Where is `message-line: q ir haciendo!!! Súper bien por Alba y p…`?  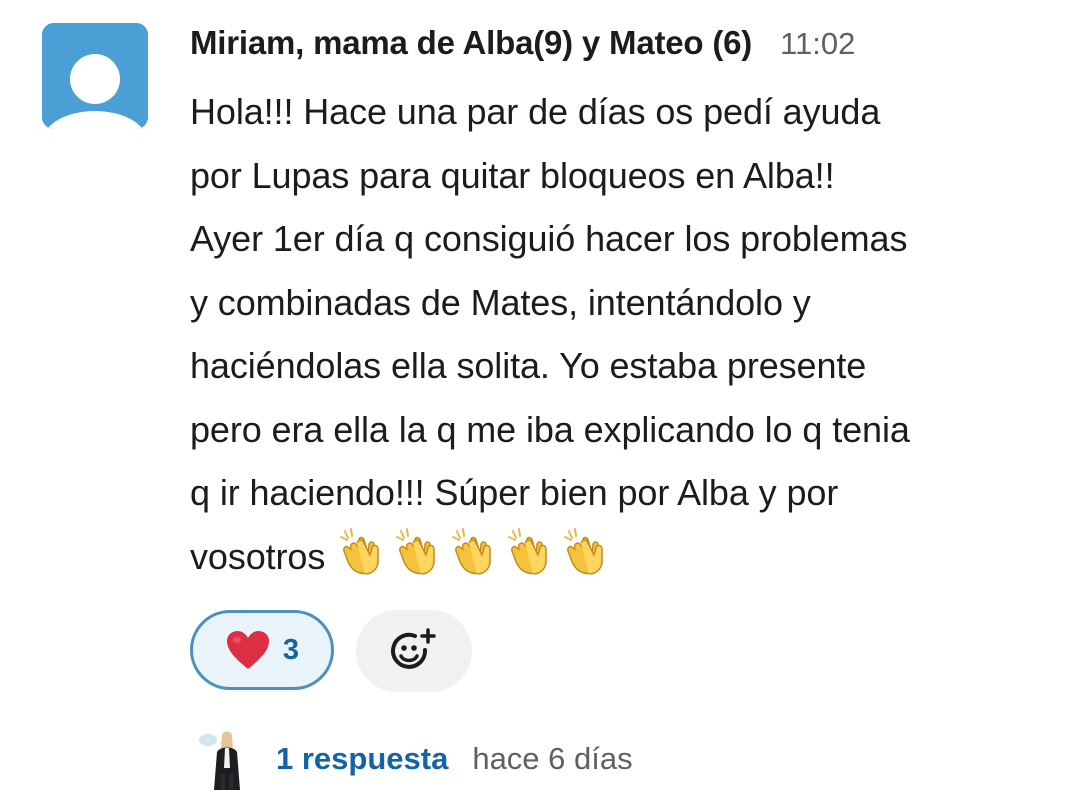
message-line: q ir haciendo!!! Súper bien por Alba y p… is located at coordinates (514, 492).